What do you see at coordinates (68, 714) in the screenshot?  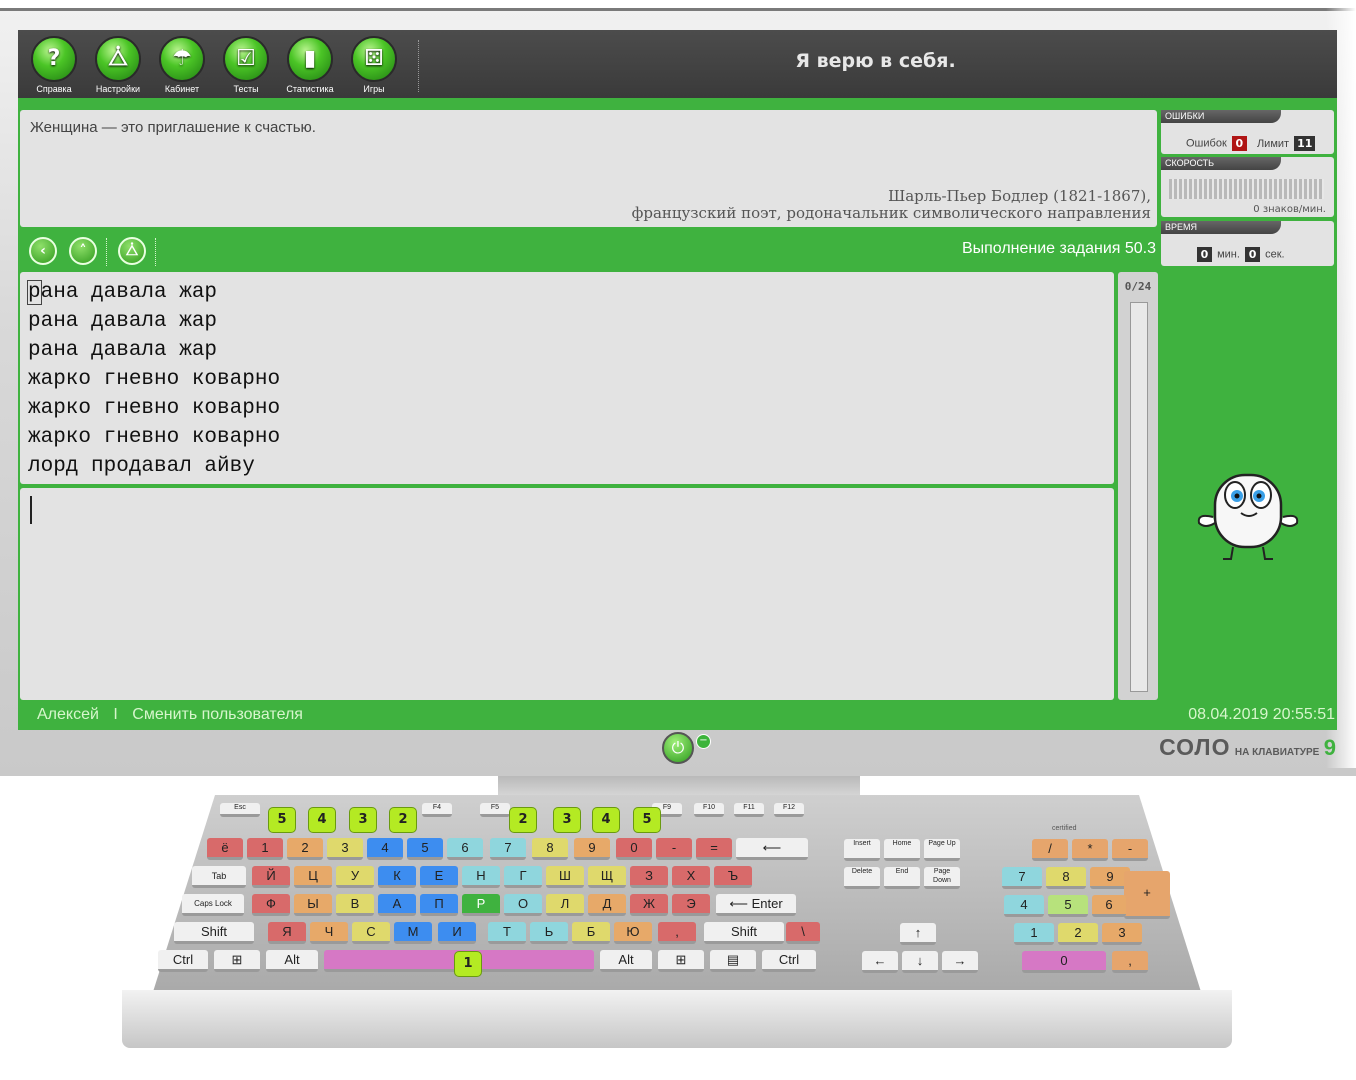 I see `user-name: Алексей` at bounding box center [68, 714].